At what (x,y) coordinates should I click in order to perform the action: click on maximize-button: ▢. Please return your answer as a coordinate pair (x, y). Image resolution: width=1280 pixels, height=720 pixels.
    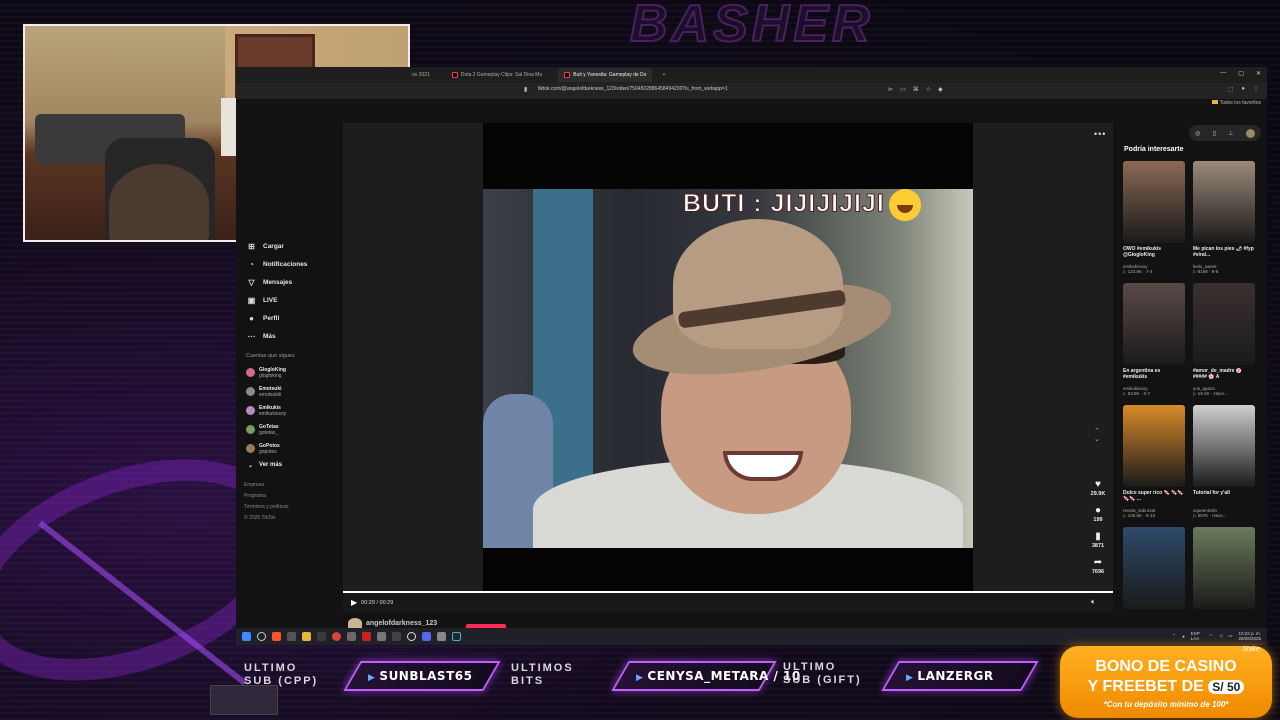
    Looking at the image, I should click on (1241, 73).